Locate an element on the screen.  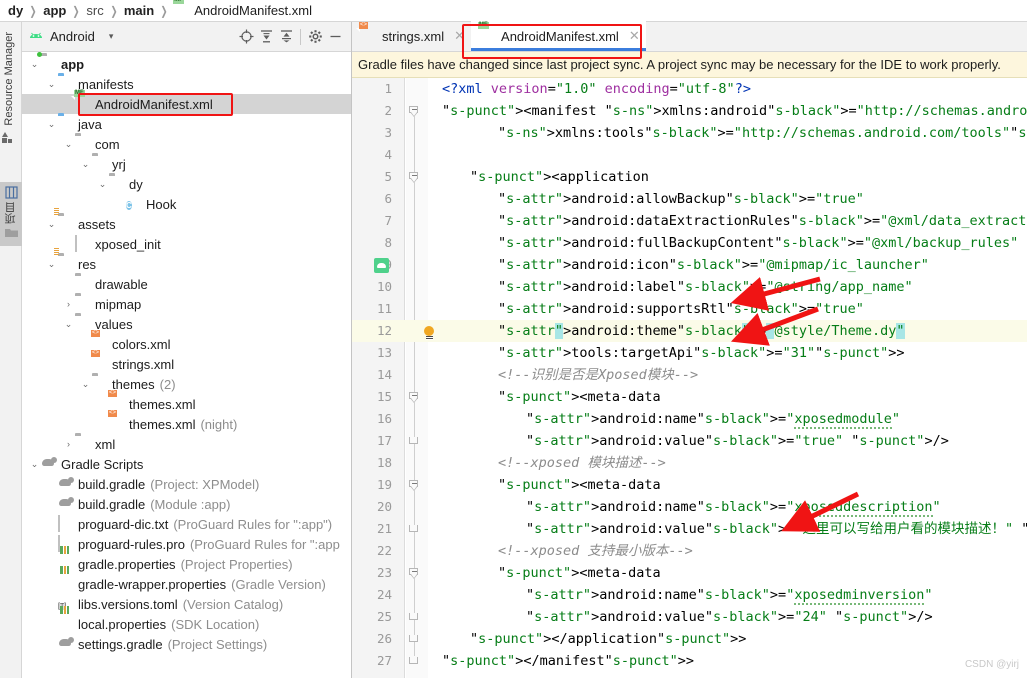
intention-bulb-icon is located at coordinates (429, 333).